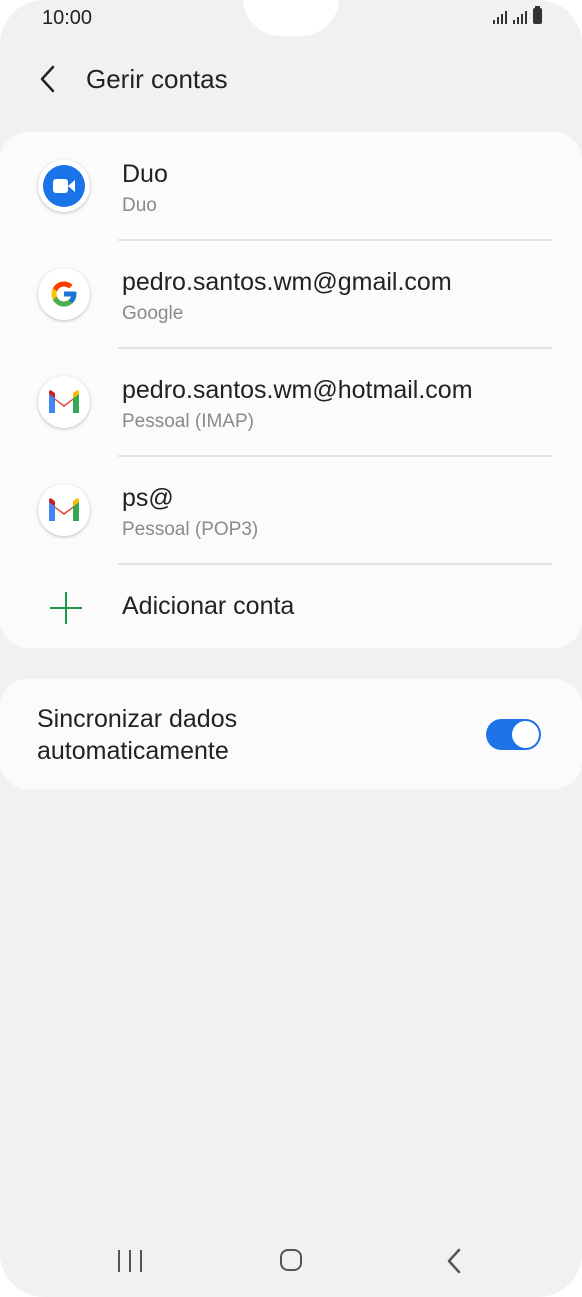  Describe the element at coordinates (137, 719) in the screenshot. I see `sync-label: Sincronizar dados` at that location.